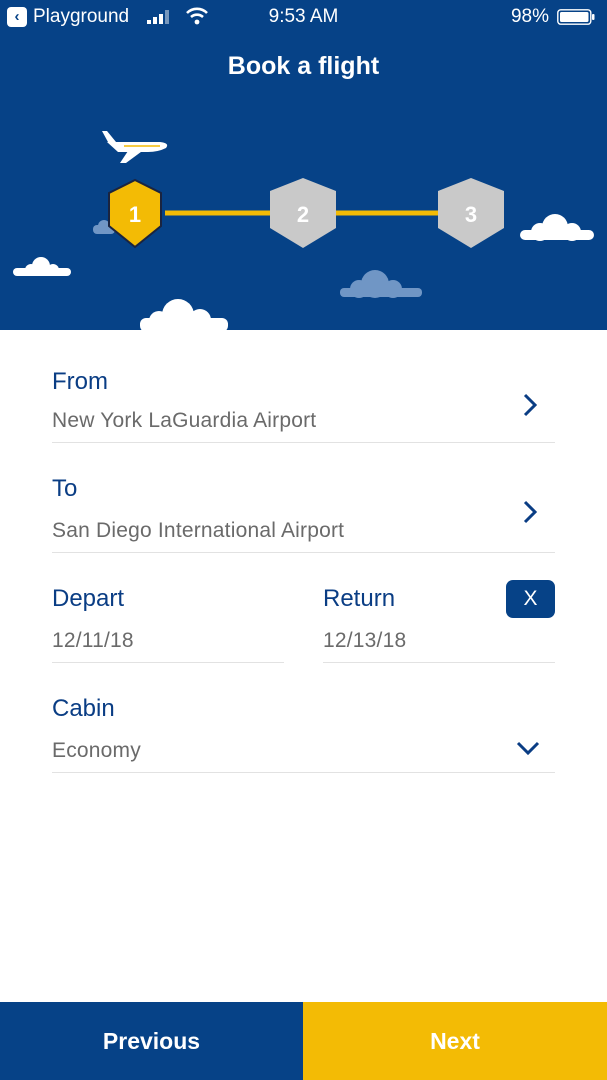  Describe the element at coordinates (303, 514) in the screenshot. I see `to-field: To San Diego International Airport` at that location.